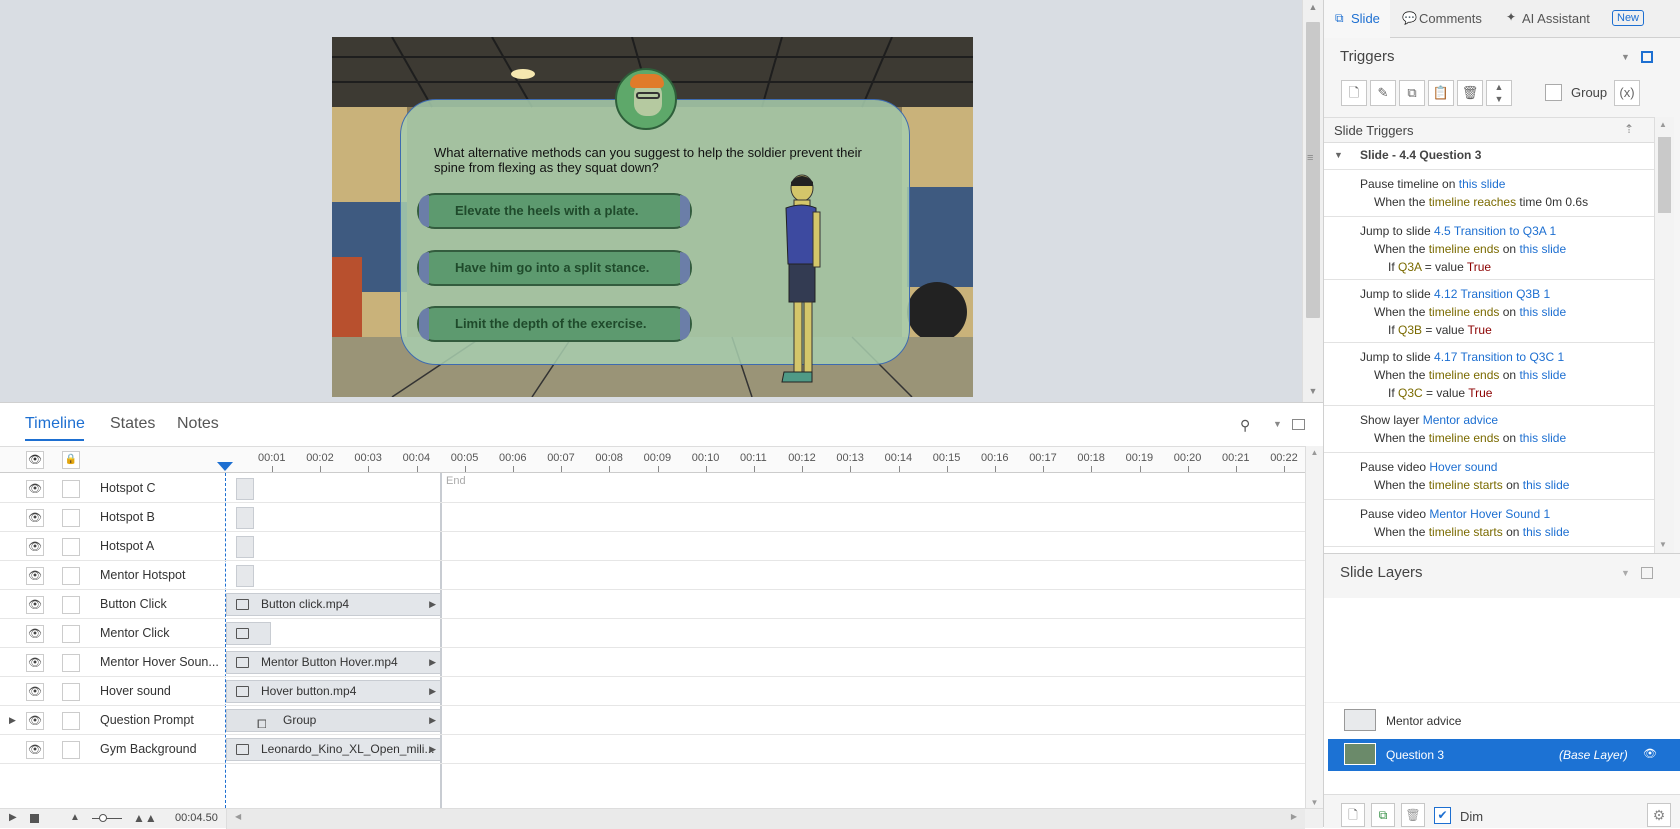 Image resolution: width=1680 pixels, height=829 pixels. Describe the element at coordinates (75, 817) in the screenshot. I see `zoom-out-icon: ▲` at that location.